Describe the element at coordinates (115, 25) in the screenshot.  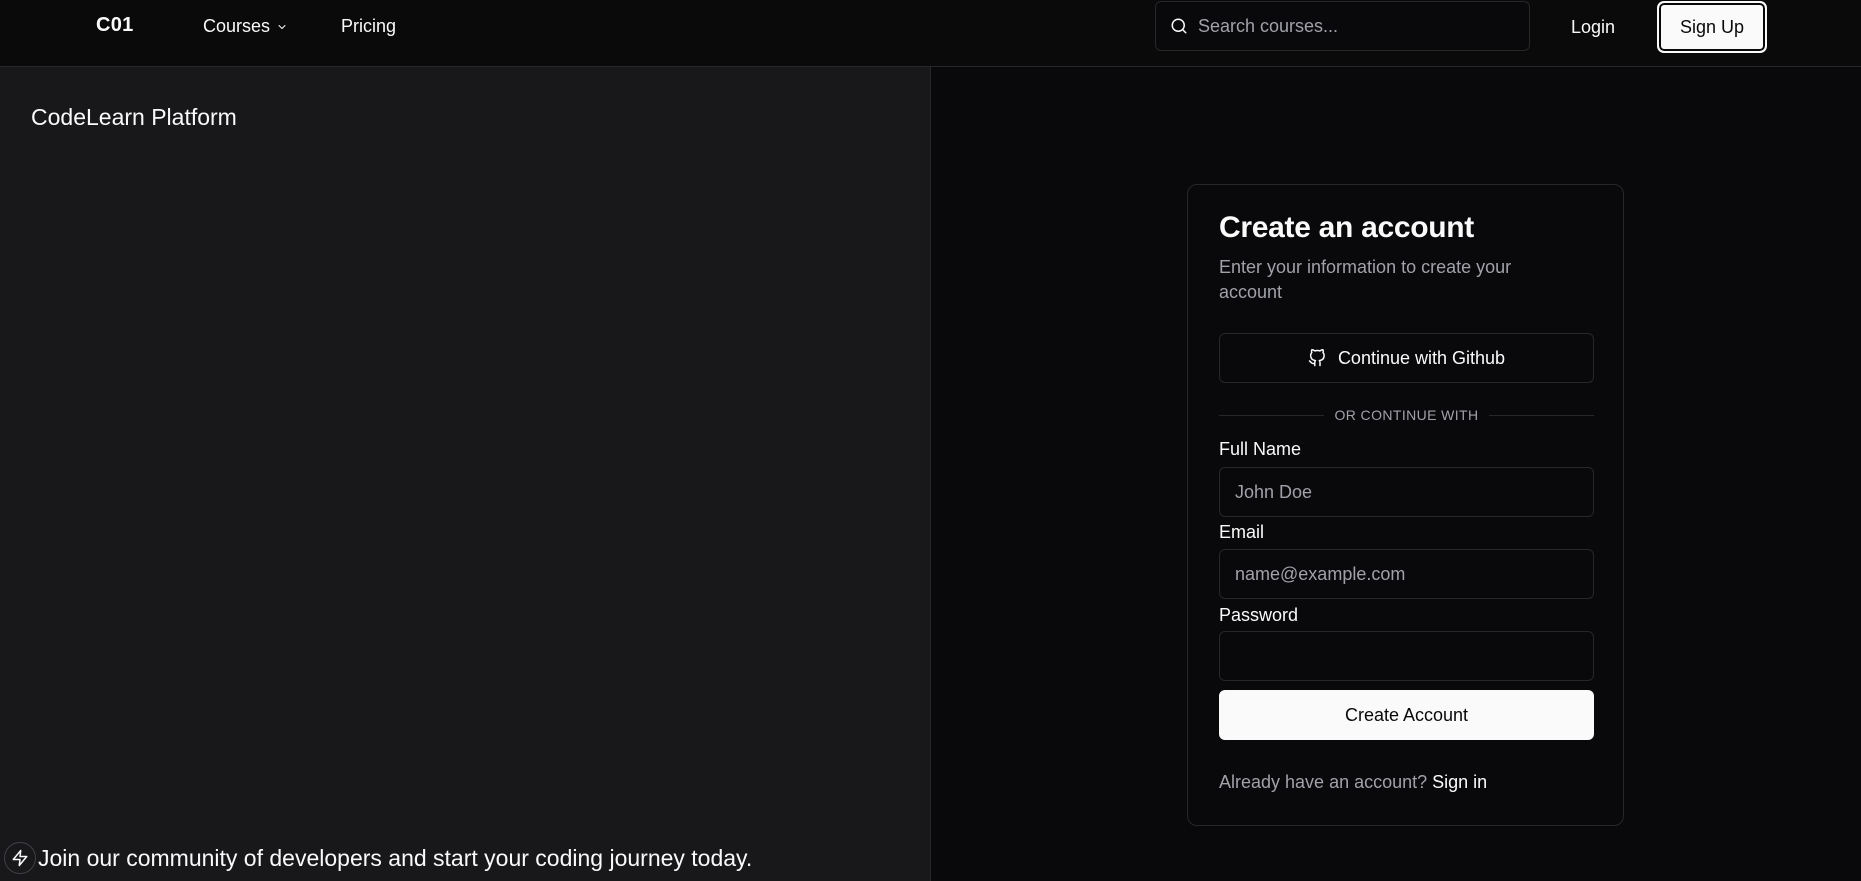
I see `site-logo: C01` at that location.